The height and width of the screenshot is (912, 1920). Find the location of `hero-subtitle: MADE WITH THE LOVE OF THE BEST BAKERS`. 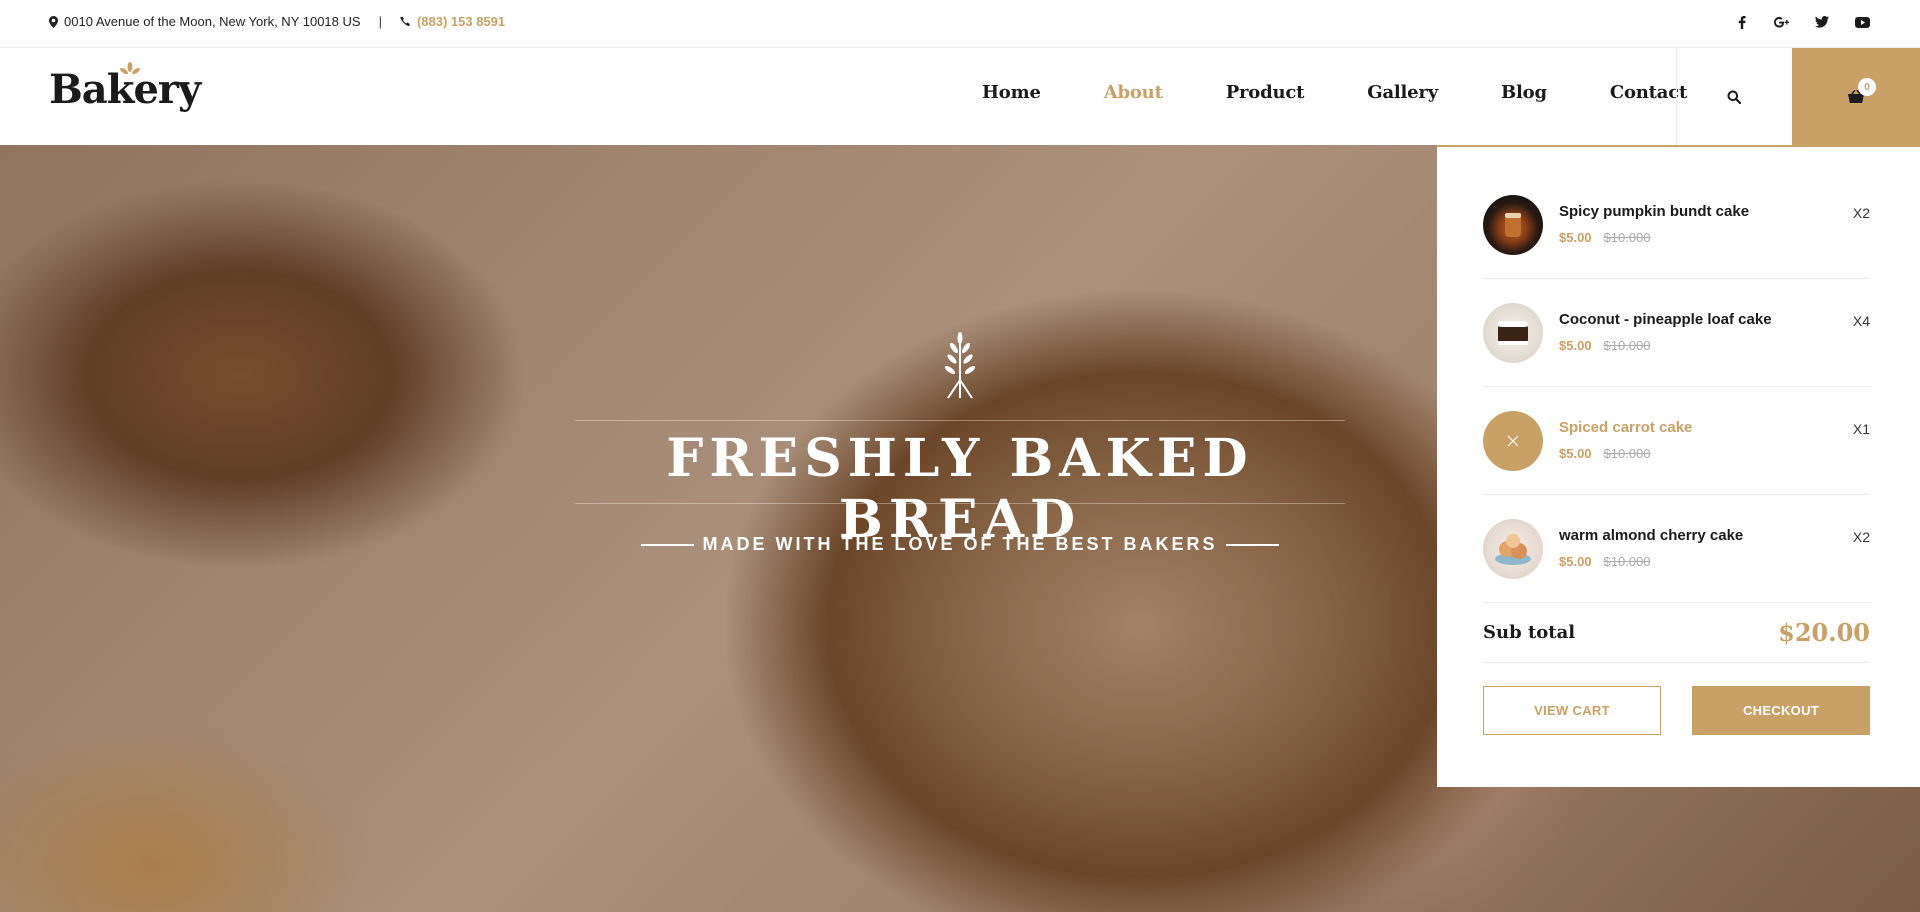

hero-subtitle: MADE WITH THE LOVE OF THE BEST BAKERS is located at coordinates (960, 544).